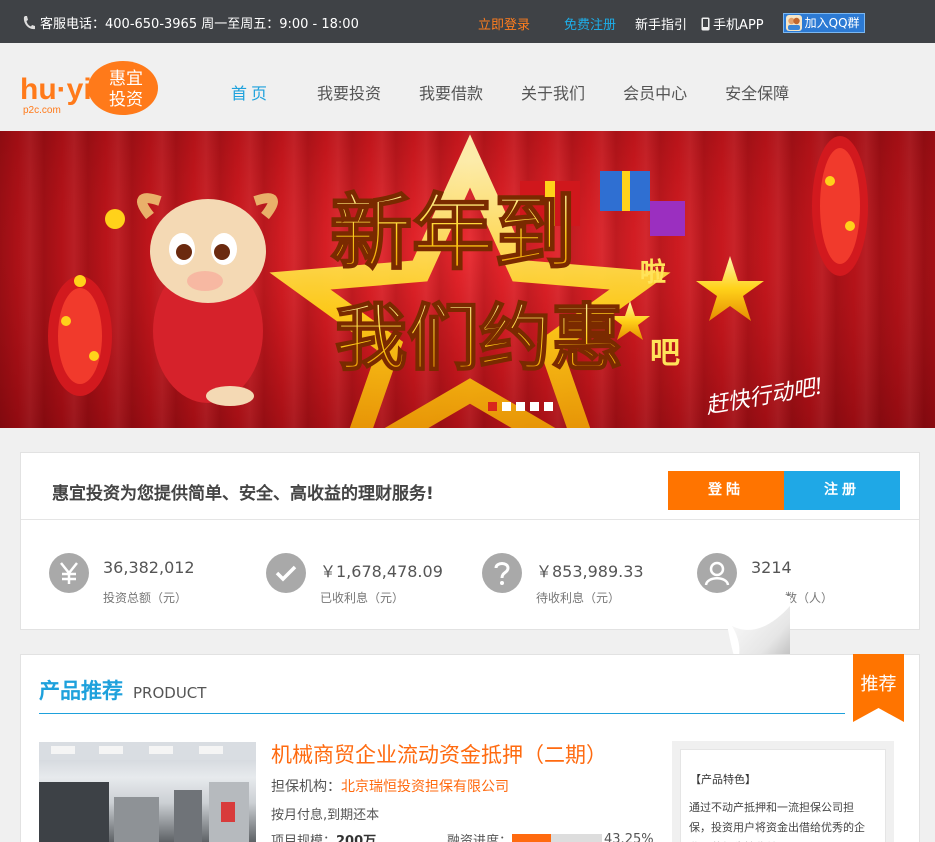 This screenshot has height=842, width=935. I want to click on hotline: 客服电话：400-650-3965 周一至周五：9:00 - 18:00, so click(190, 22).